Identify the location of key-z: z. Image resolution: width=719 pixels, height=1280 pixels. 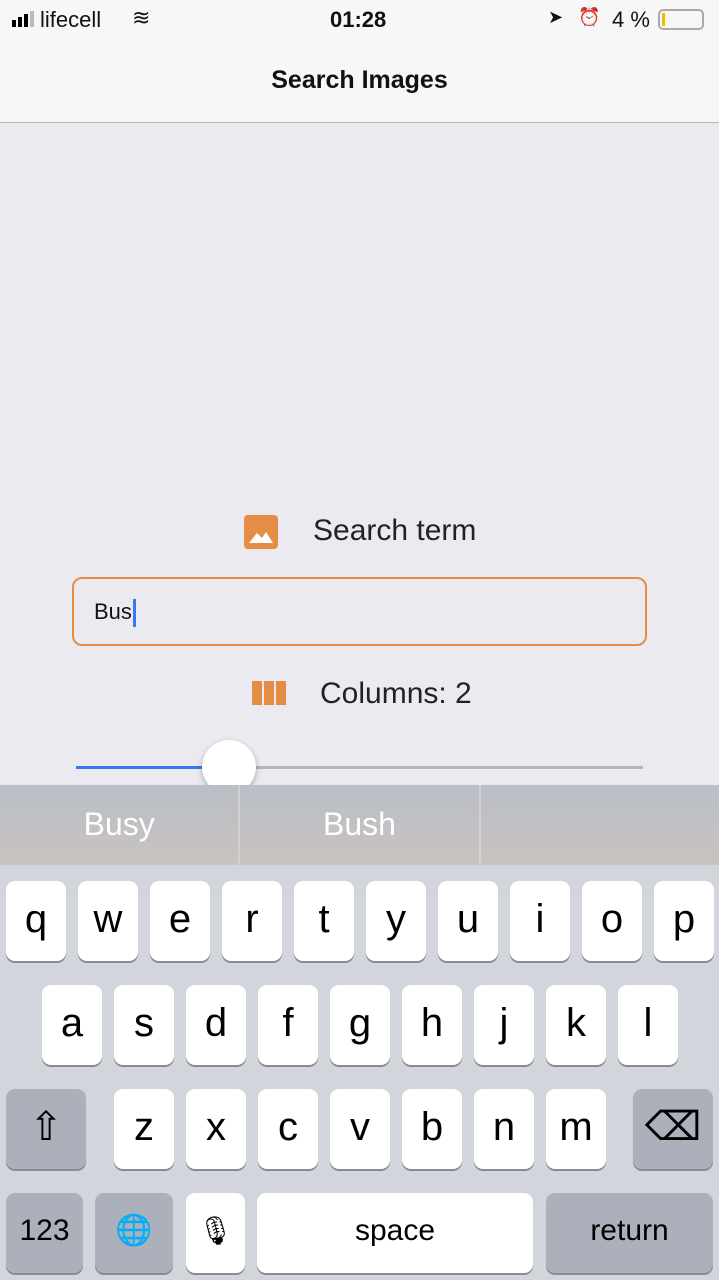
(144, 1129).